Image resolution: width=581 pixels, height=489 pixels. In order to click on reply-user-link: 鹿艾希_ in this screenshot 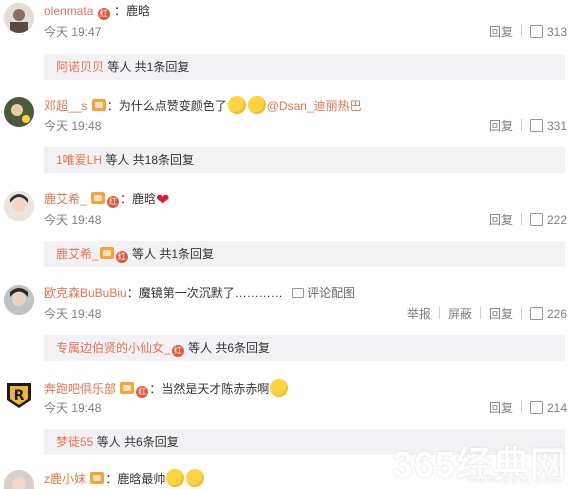, I will do `click(77, 254)`.